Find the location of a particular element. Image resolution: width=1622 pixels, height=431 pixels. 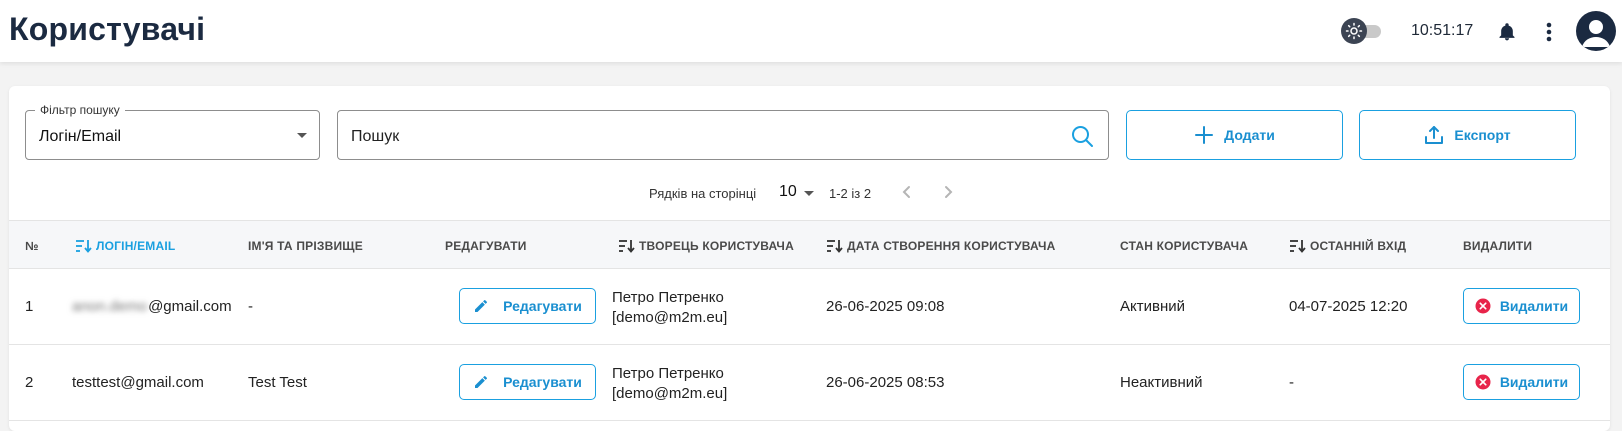

column-status: Стан користувача is located at coordinates (1184, 246).